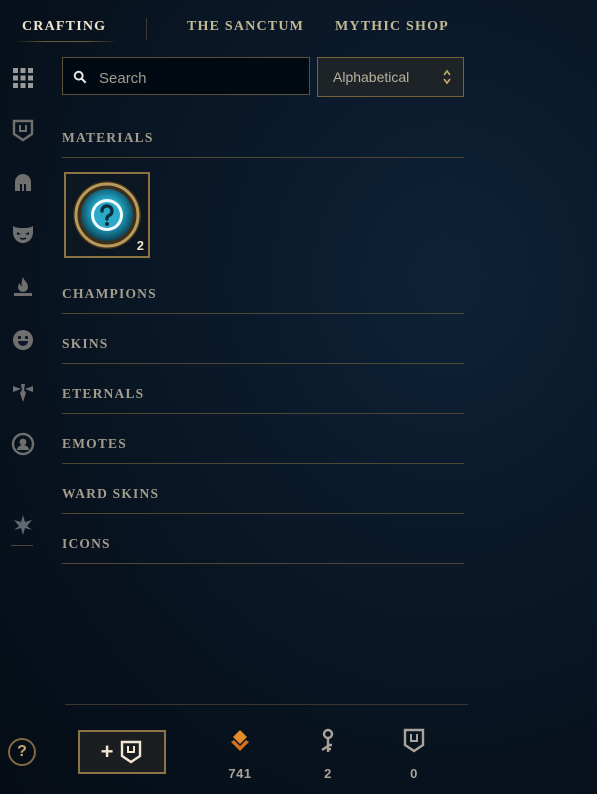 Image resolution: width=597 pixels, height=794 pixels. I want to click on active-tab-underline, so click(66, 41).